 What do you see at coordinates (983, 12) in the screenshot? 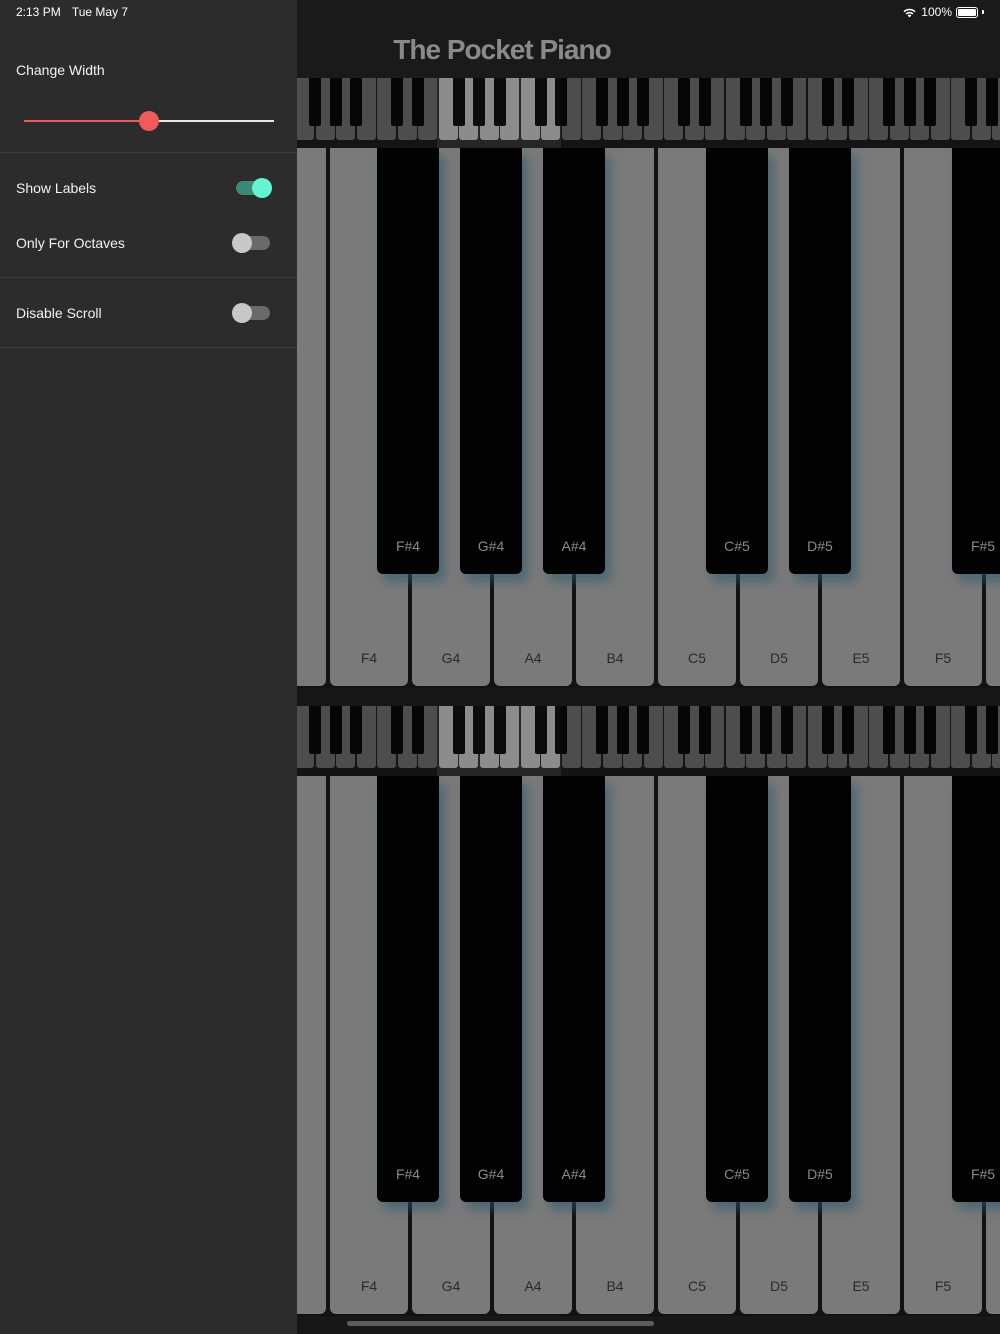
I see `battery-tip` at bounding box center [983, 12].